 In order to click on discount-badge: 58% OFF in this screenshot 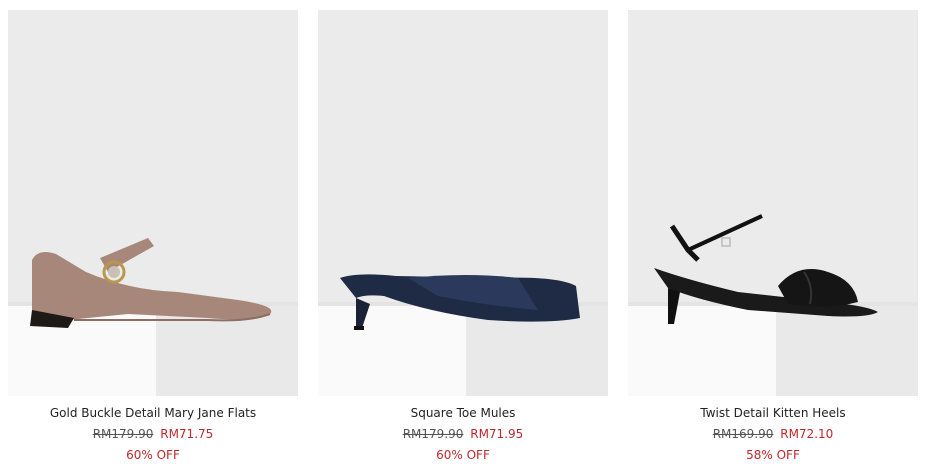, I will do `click(773, 455)`.